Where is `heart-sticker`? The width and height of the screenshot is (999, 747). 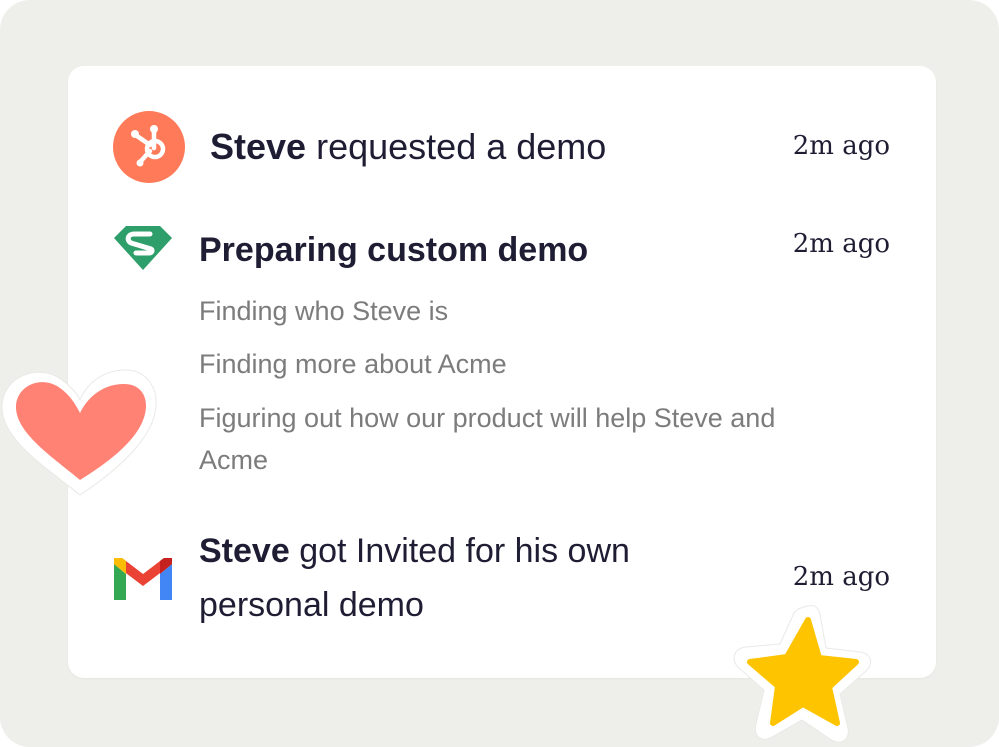 heart-sticker is located at coordinates (79, 432).